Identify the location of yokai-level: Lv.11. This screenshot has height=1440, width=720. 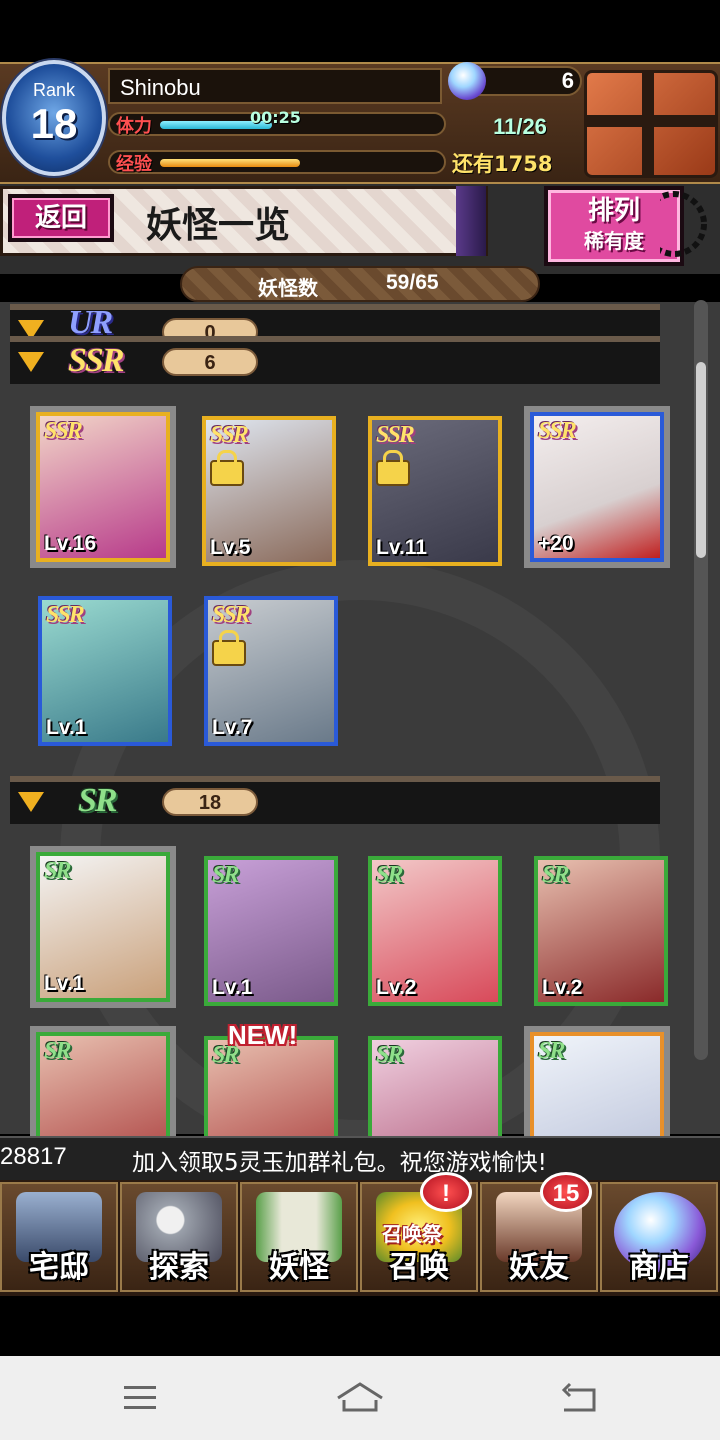
(401, 547).